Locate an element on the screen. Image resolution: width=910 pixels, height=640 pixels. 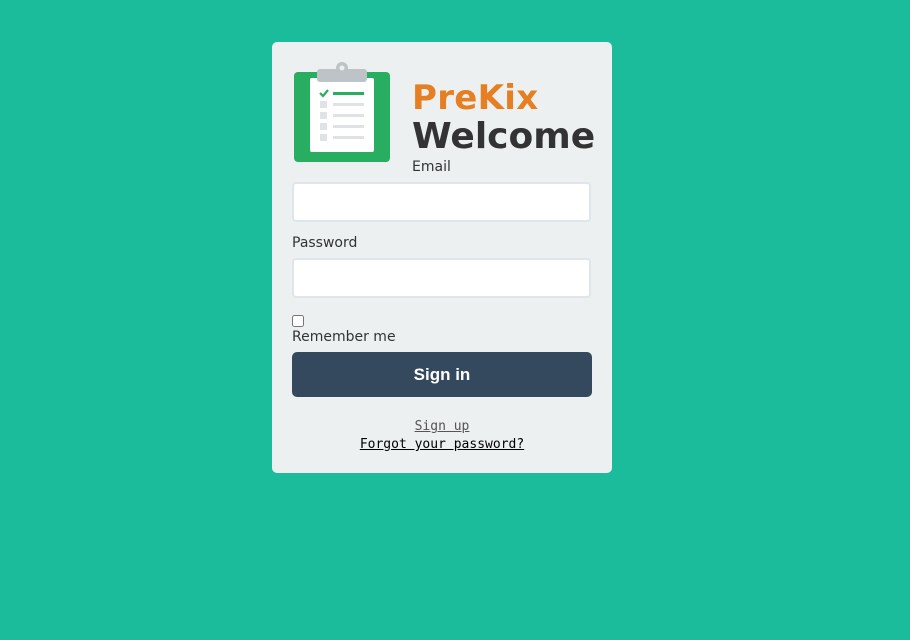
sign-up-link: Sign up is located at coordinates (442, 427).